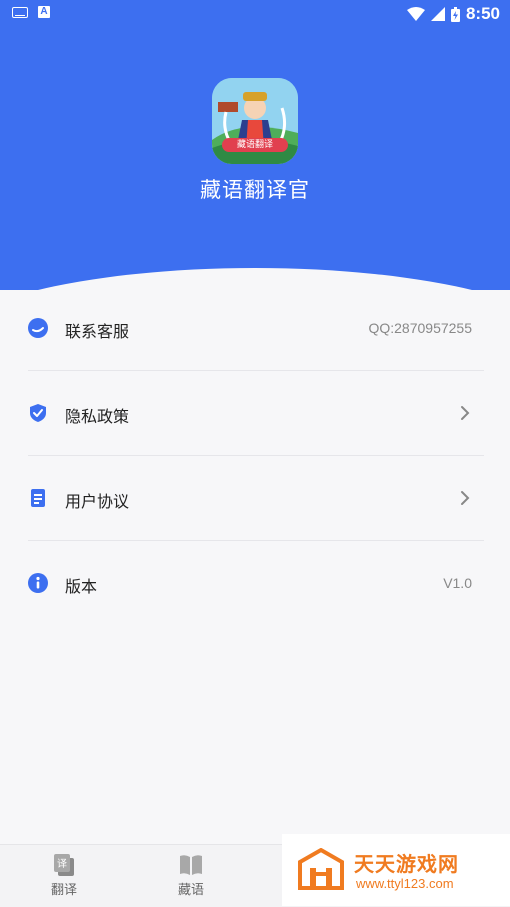 The height and width of the screenshot is (907, 510). What do you see at coordinates (321, 869) in the screenshot?
I see `watermark-logo-icon` at bounding box center [321, 869].